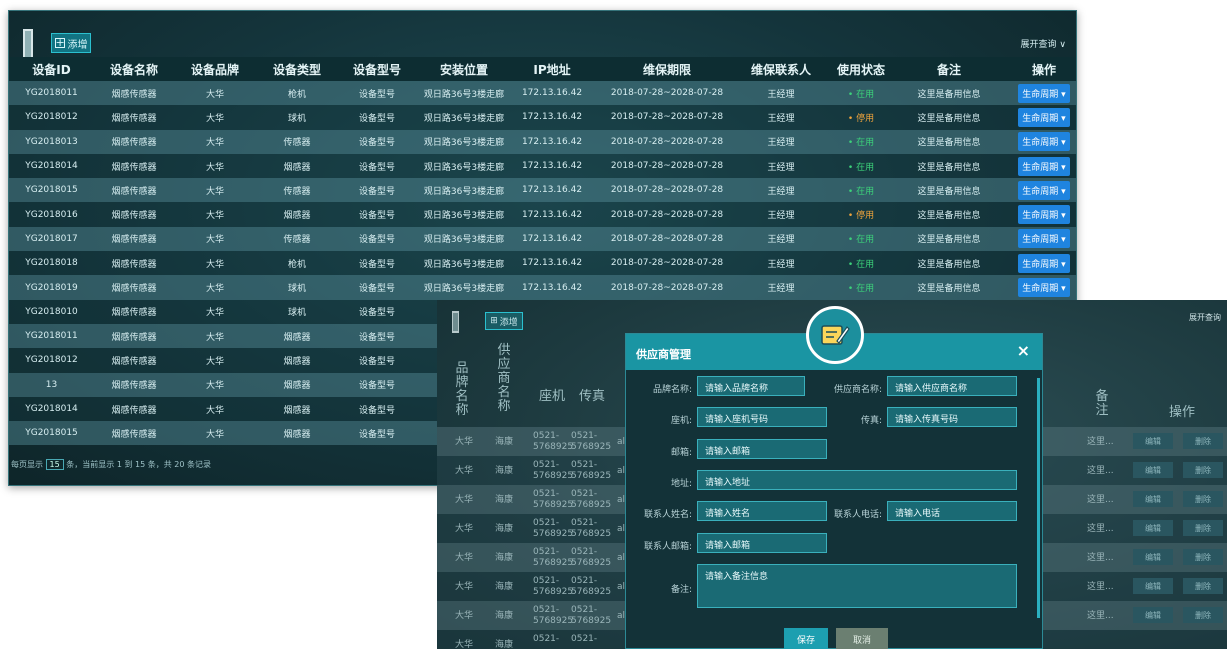  Describe the element at coordinates (215, 69) in the screenshot. I see `column-header: 设备品牌` at that location.